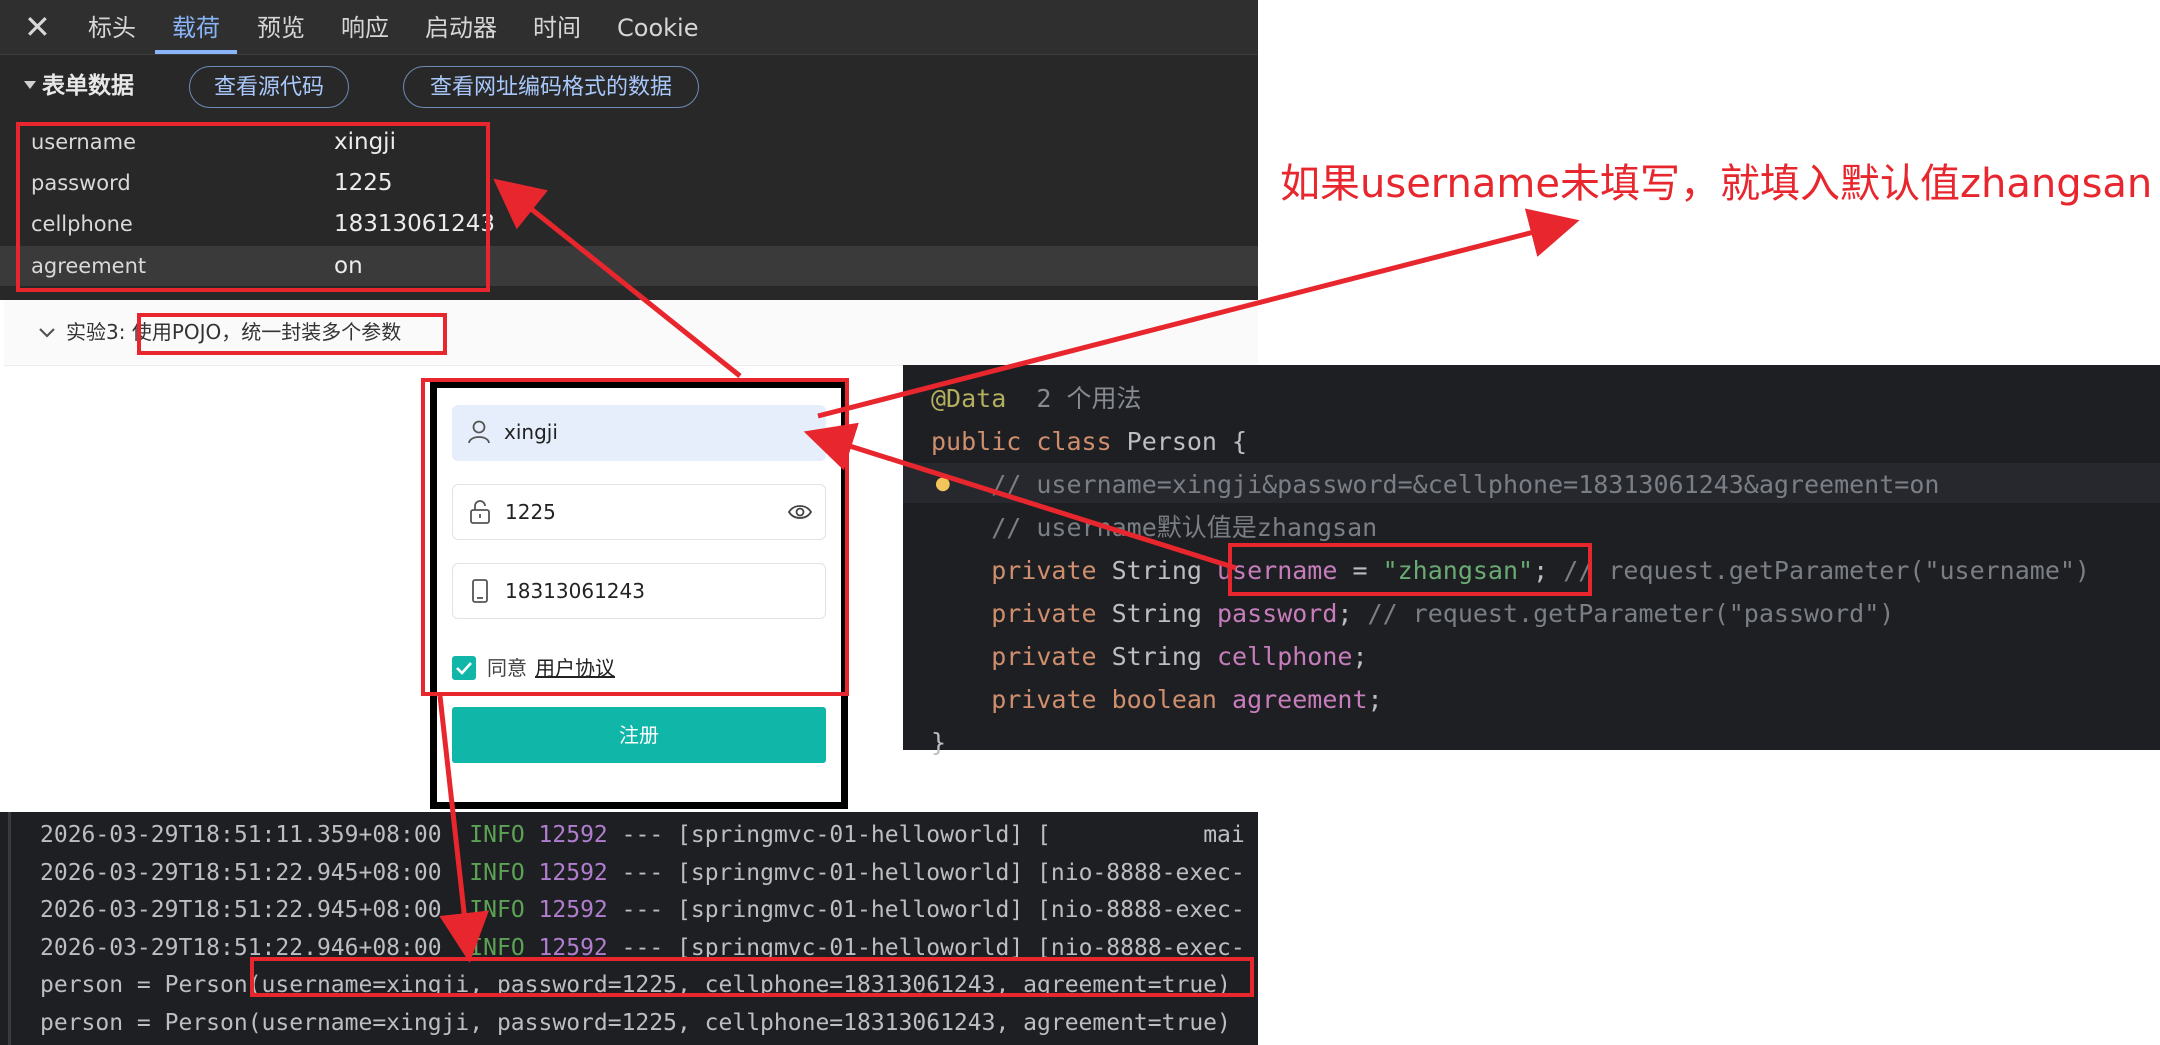 The width and height of the screenshot is (2160, 1045). What do you see at coordinates (1198, 313) in the screenshot?
I see `arrow-username-to-callout` at bounding box center [1198, 313].